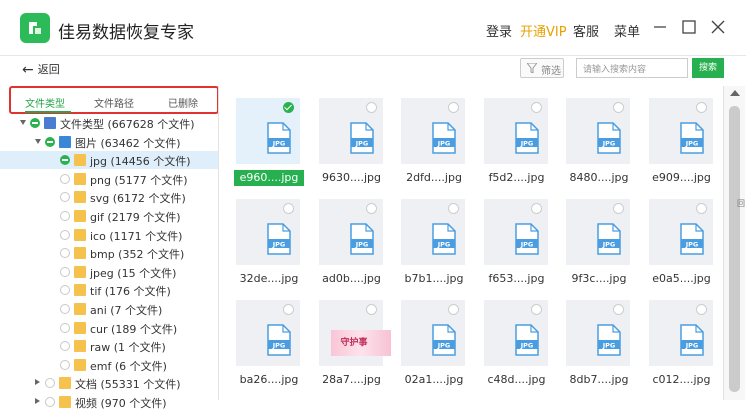 The width and height of the screenshot is (746, 411). I want to click on maximize-icon, so click(689, 27).